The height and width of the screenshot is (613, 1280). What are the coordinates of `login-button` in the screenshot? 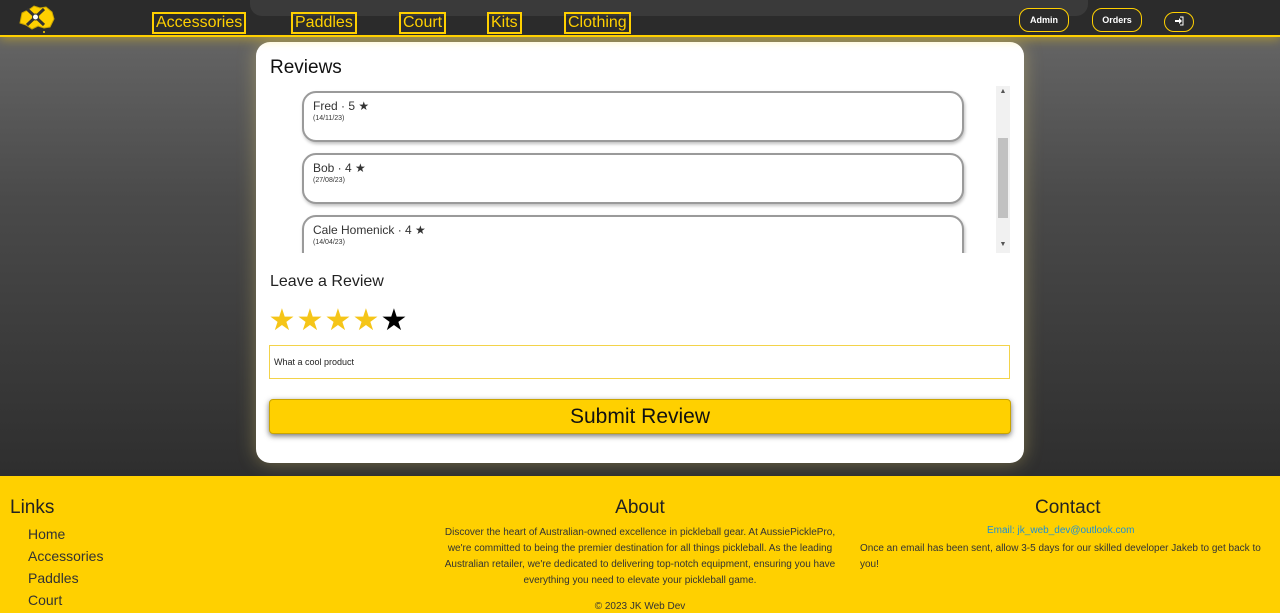 It's located at (1179, 22).